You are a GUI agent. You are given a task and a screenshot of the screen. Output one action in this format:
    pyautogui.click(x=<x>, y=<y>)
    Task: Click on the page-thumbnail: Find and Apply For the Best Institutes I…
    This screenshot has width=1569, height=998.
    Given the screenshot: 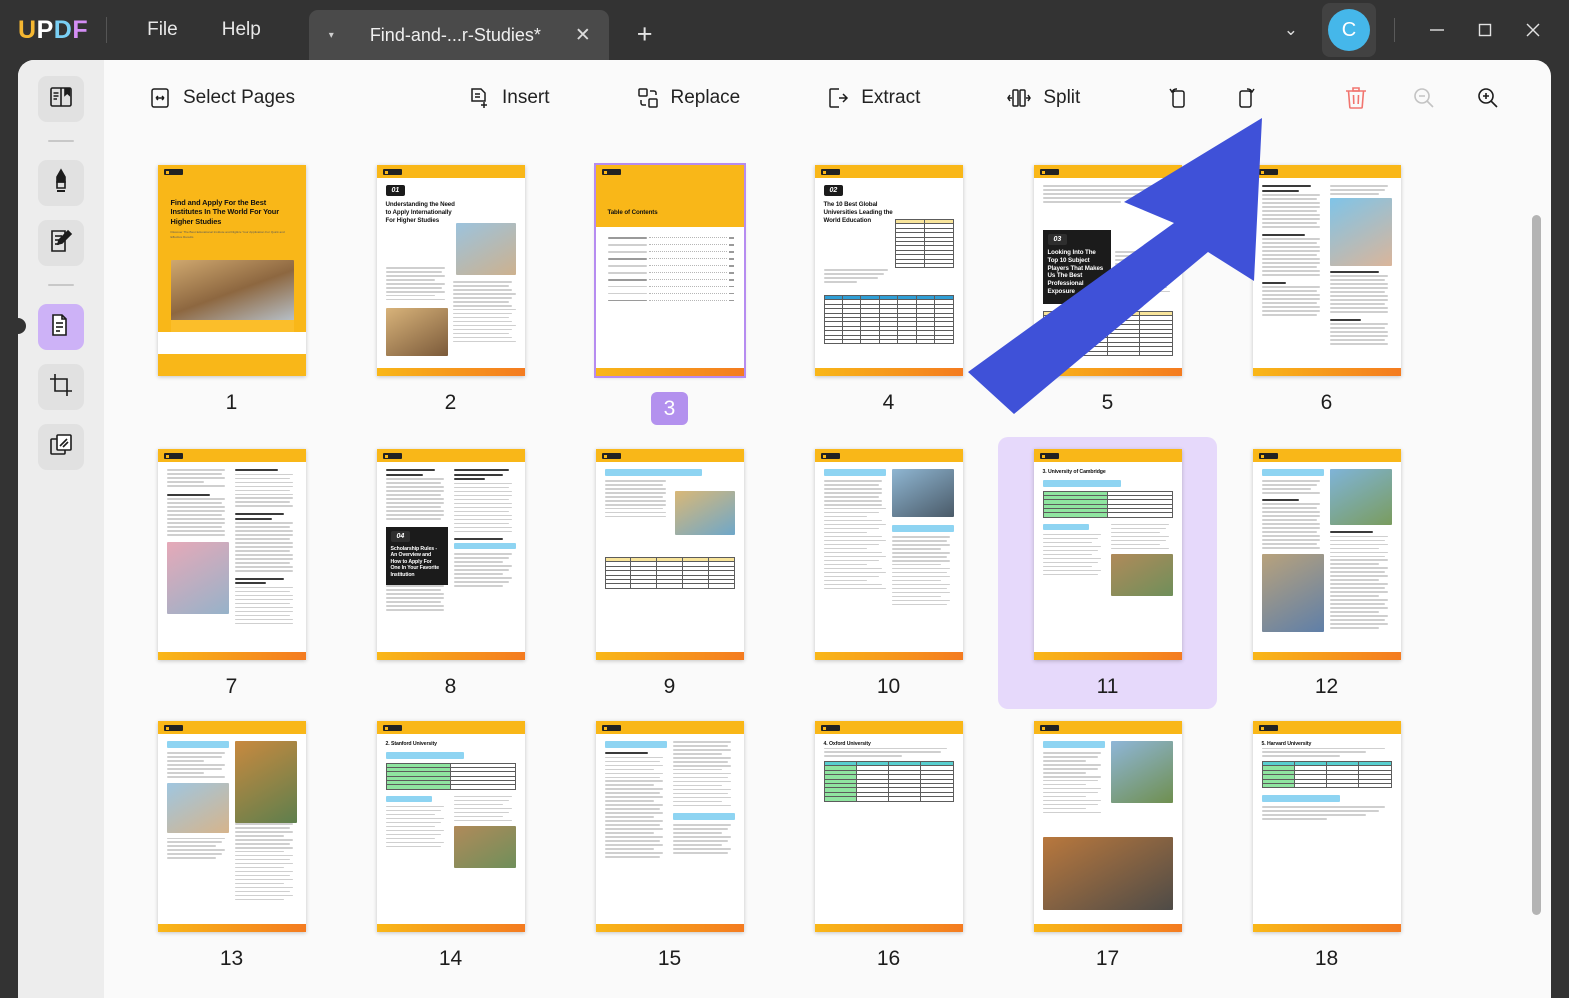 What is the action you would take?
    pyautogui.click(x=231, y=270)
    